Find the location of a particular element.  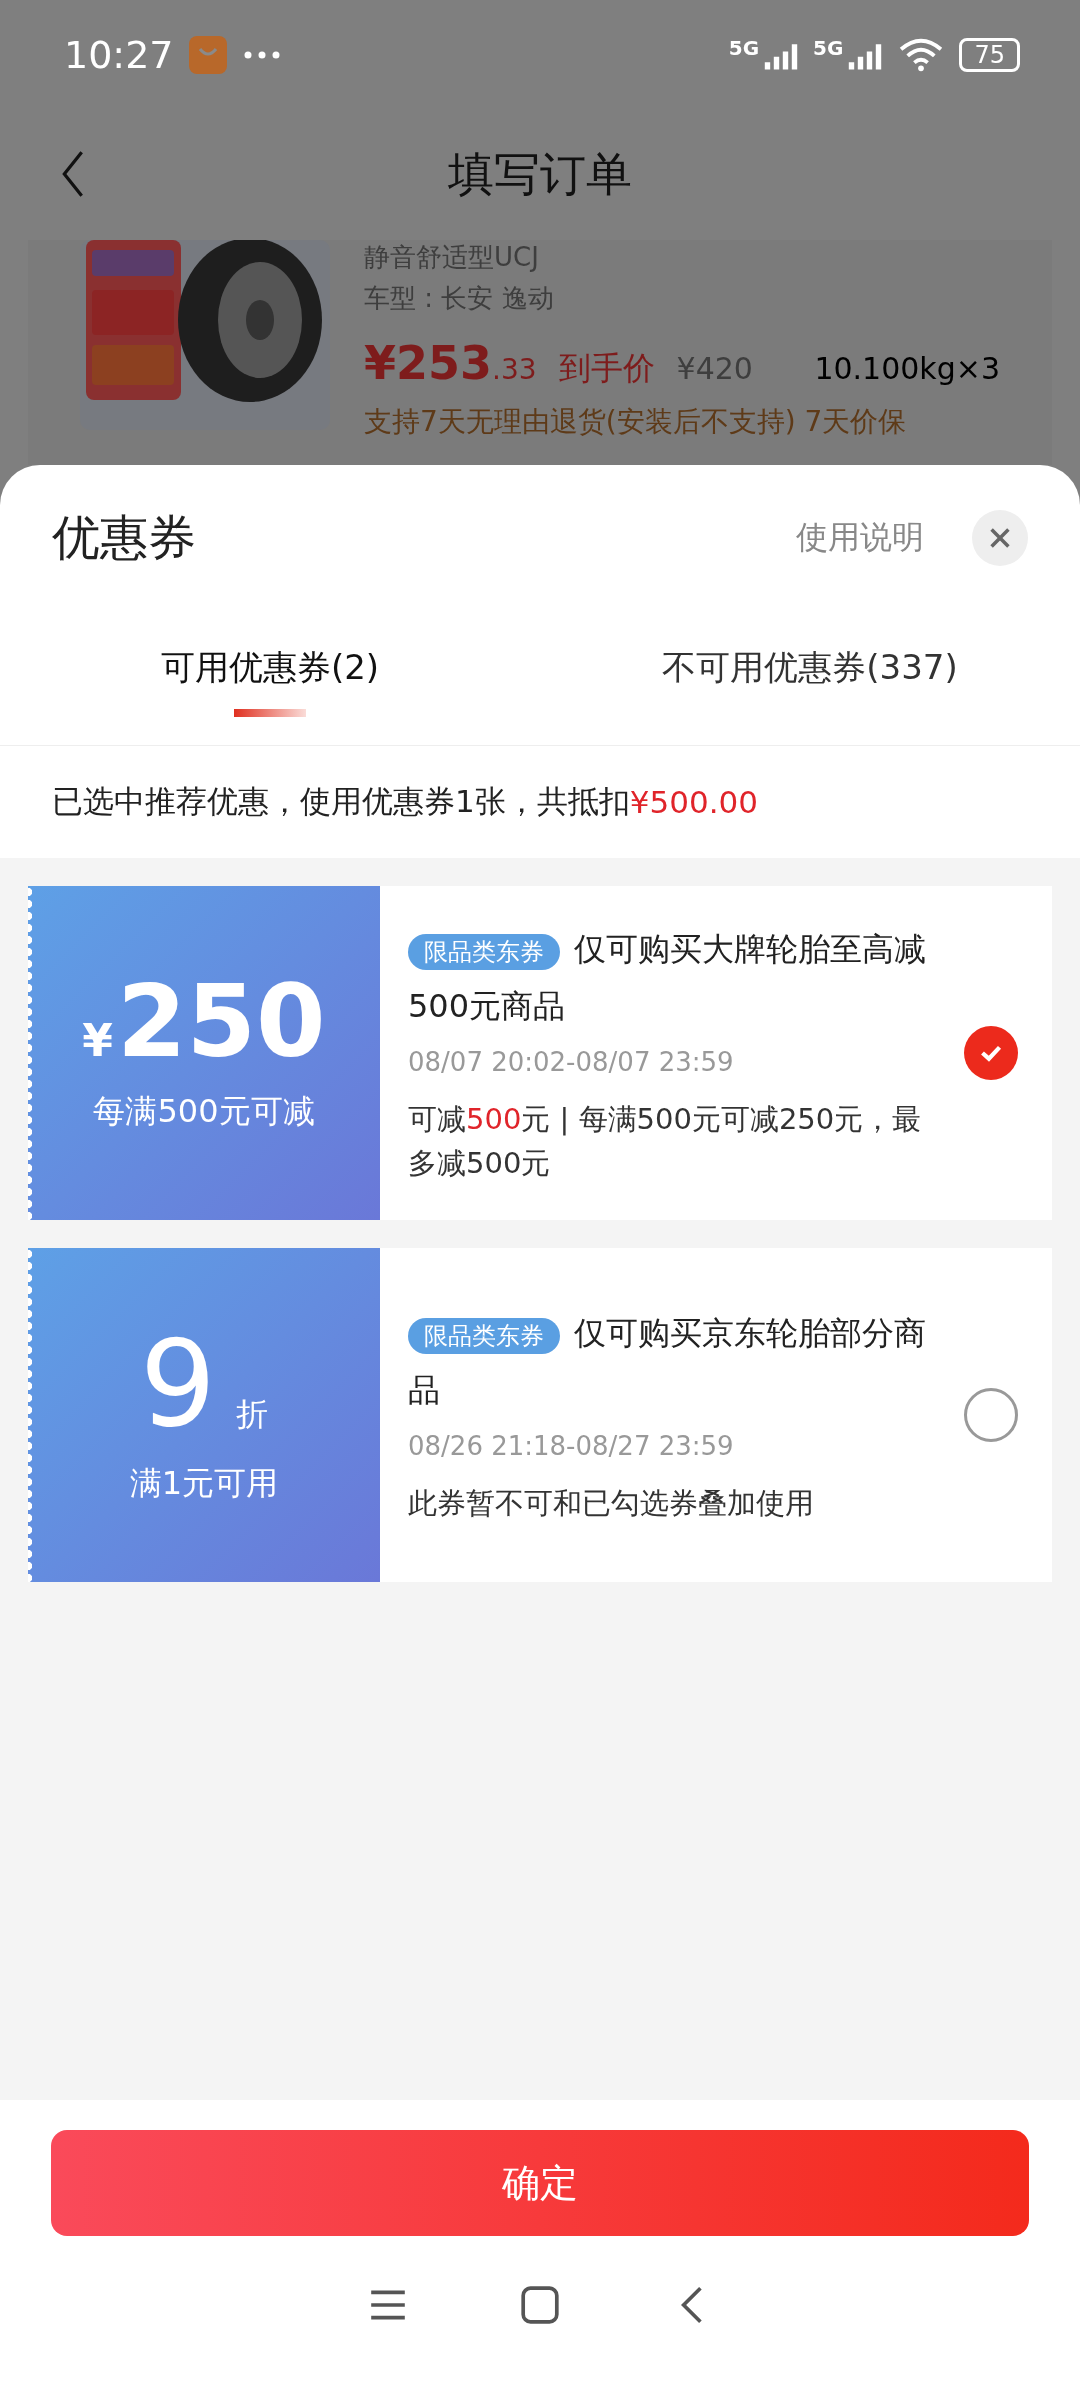

status-time: 10:27 is located at coordinates (119, 55).